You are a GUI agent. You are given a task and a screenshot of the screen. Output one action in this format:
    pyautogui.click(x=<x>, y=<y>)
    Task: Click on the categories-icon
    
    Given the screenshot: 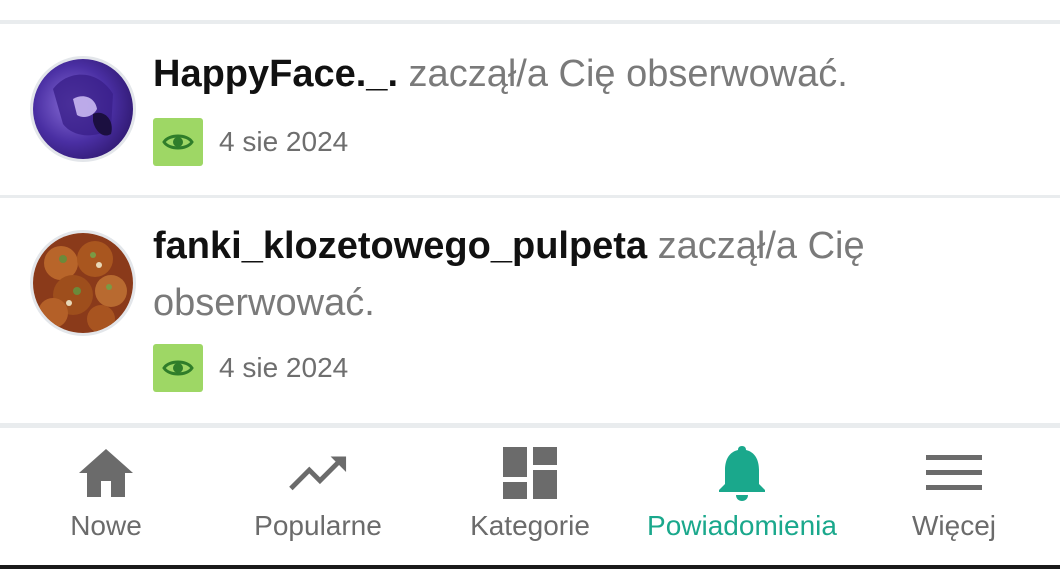 What is the action you would take?
    pyautogui.click(x=530, y=473)
    